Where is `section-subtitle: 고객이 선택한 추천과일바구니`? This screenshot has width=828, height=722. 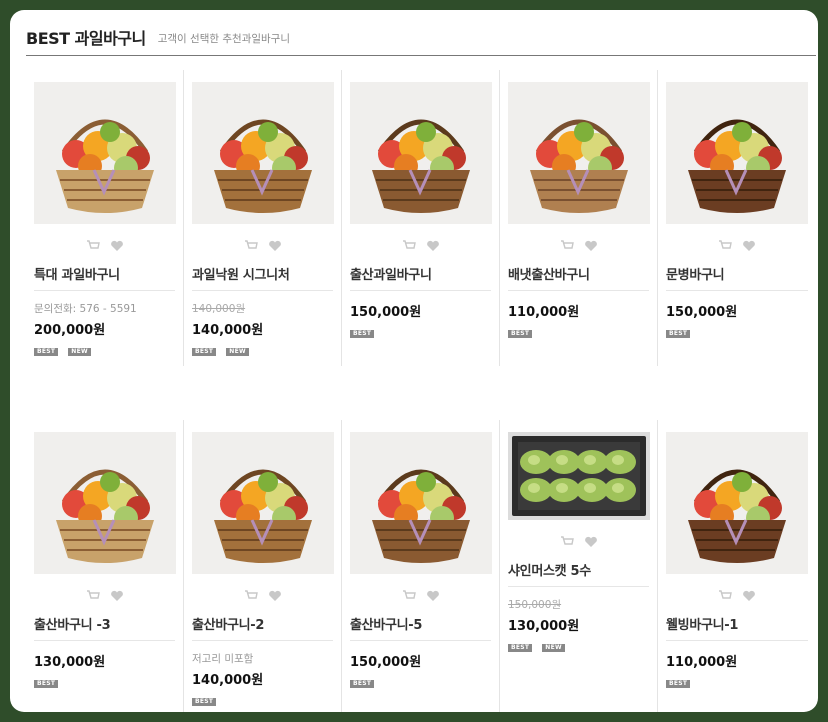 section-subtitle: 고객이 선택한 추천과일바구니 is located at coordinates (223, 38).